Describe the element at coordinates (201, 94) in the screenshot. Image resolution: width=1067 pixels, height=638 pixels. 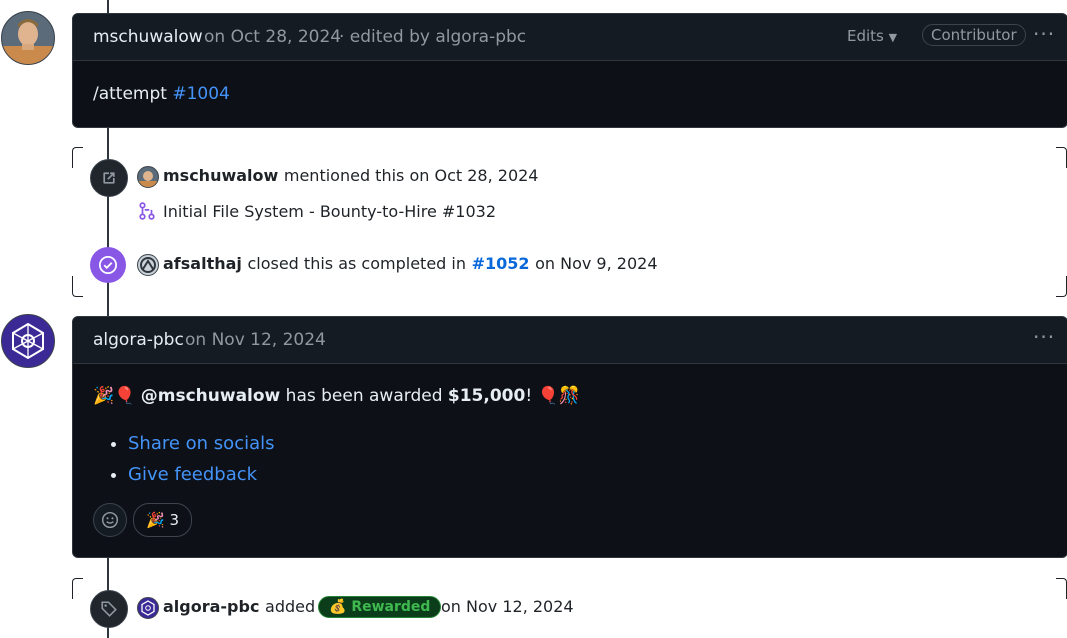
I see `issue-link: #1004` at that location.